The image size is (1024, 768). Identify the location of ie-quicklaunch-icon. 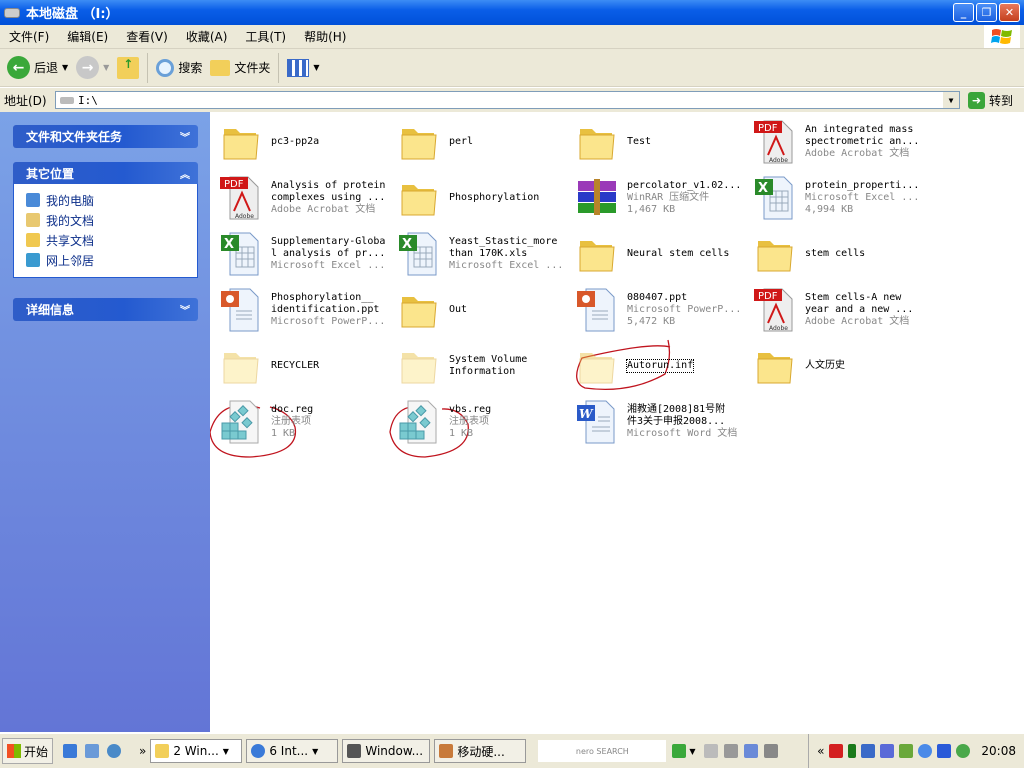
(70, 751).